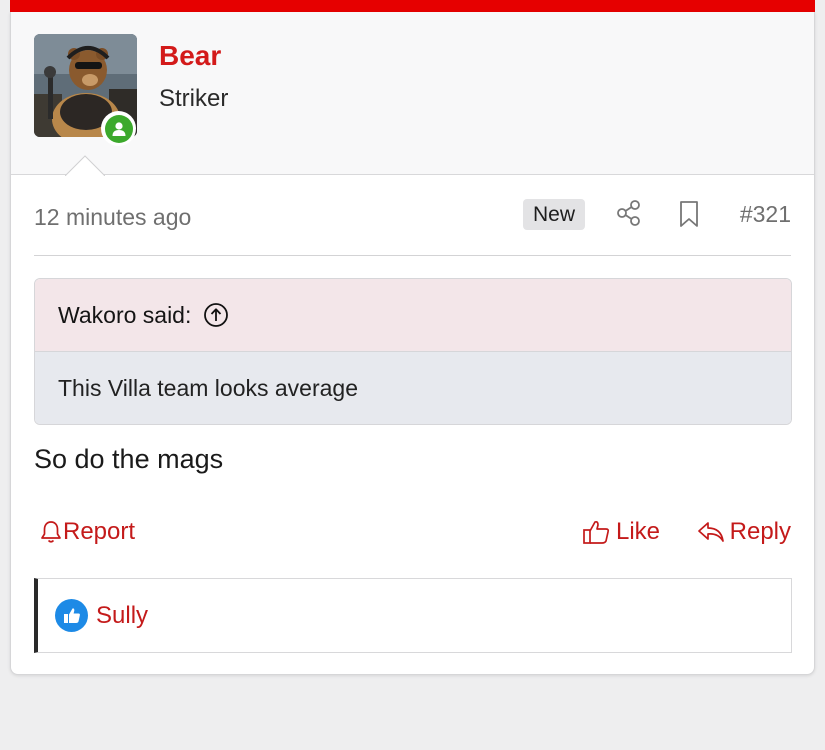 This screenshot has height=750, width=825. I want to click on post-message: So do the mags, so click(129, 459).